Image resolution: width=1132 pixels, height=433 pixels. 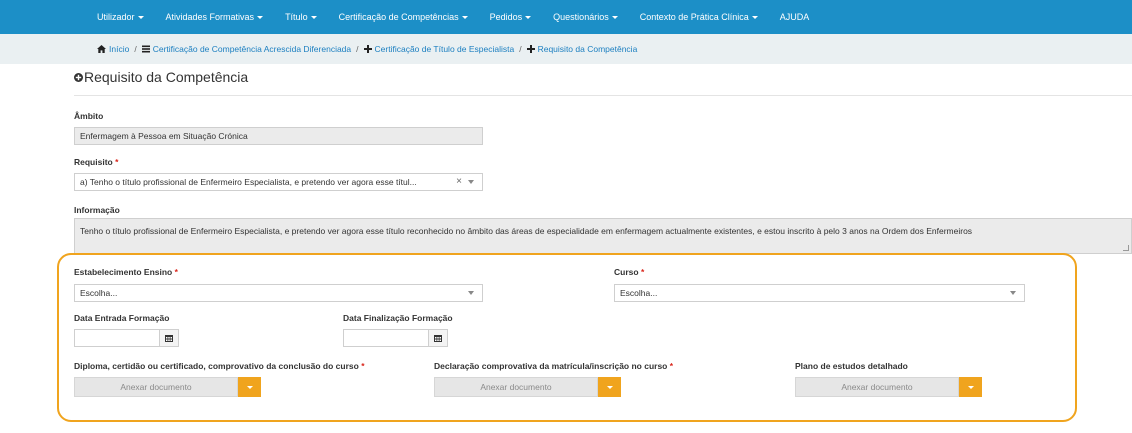 I want to click on data-finalizacao-calendar-button, so click(x=438, y=338).